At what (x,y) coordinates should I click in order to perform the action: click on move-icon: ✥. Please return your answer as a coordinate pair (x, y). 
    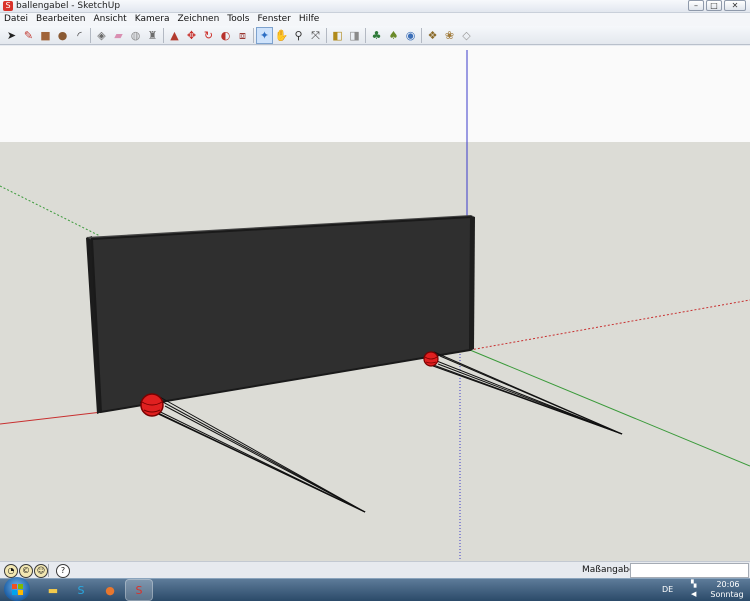
    Looking at the image, I should click on (191, 35).